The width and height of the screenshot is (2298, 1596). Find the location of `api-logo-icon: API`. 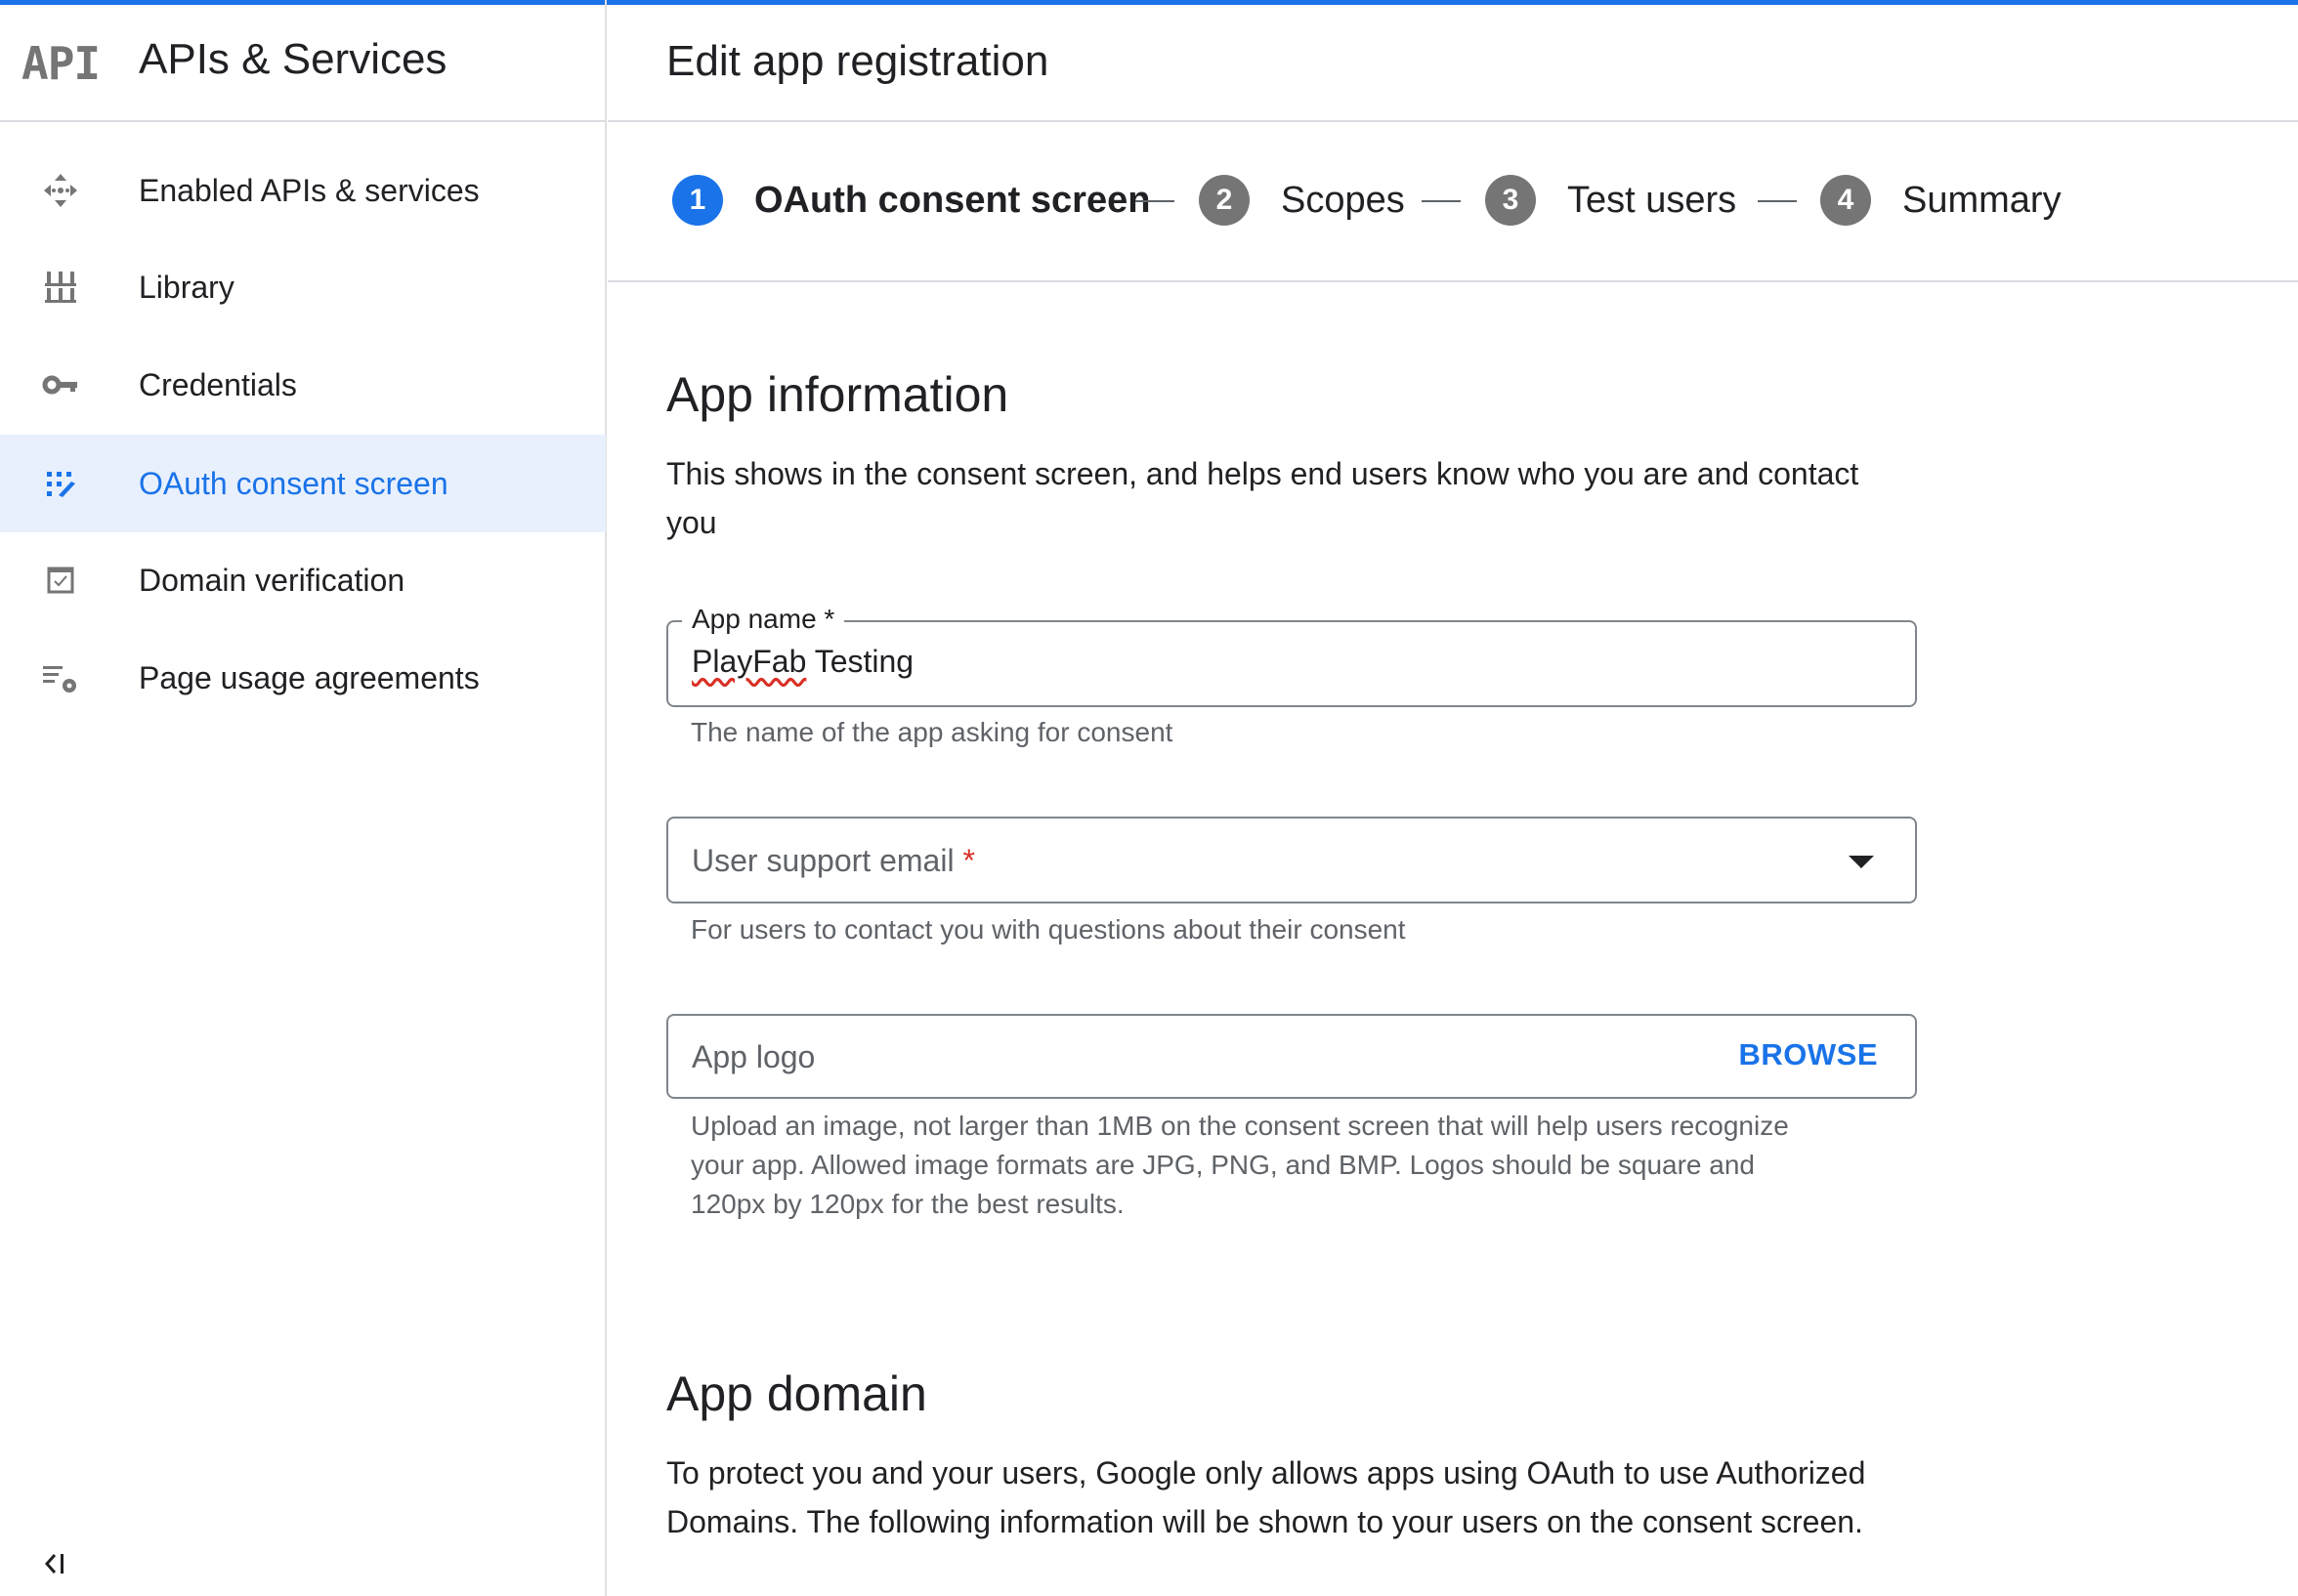

api-logo-icon: API is located at coordinates (61, 63).